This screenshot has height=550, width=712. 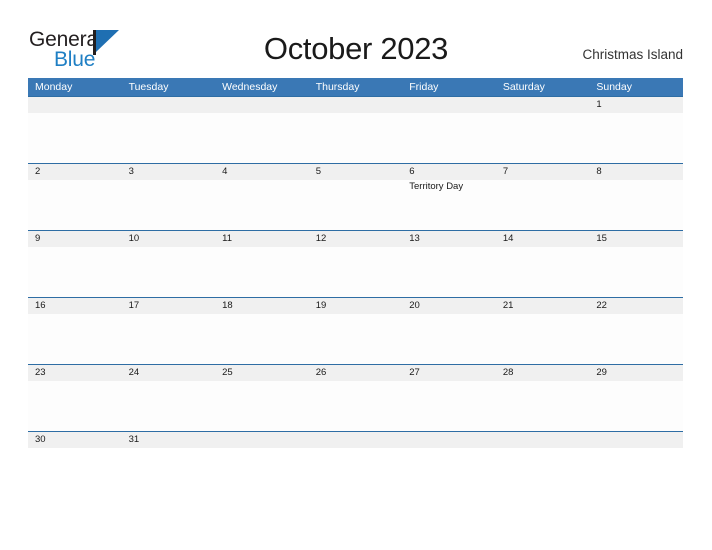 What do you see at coordinates (636, 239) in the screenshot?
I see `day-number: 15` at bounding box center [636, 239].